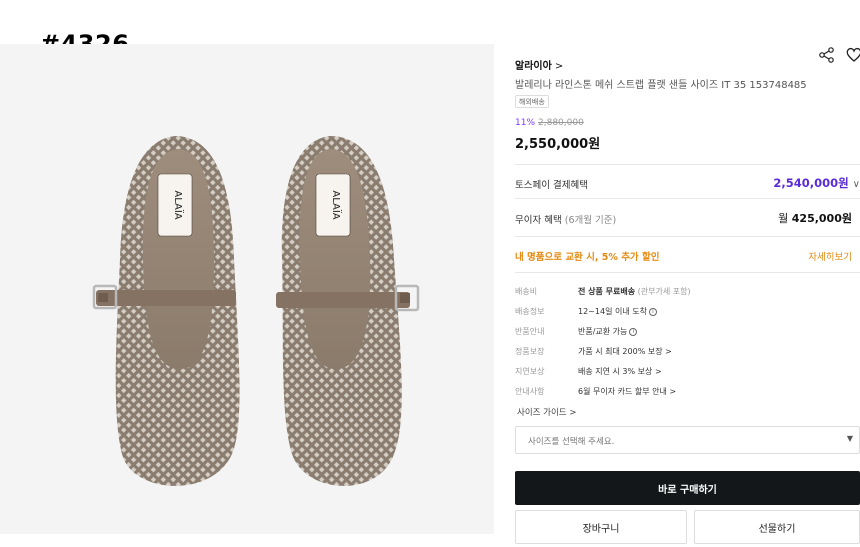  I want to click on interest-free-amount: 425,000원, so click(821, 218).